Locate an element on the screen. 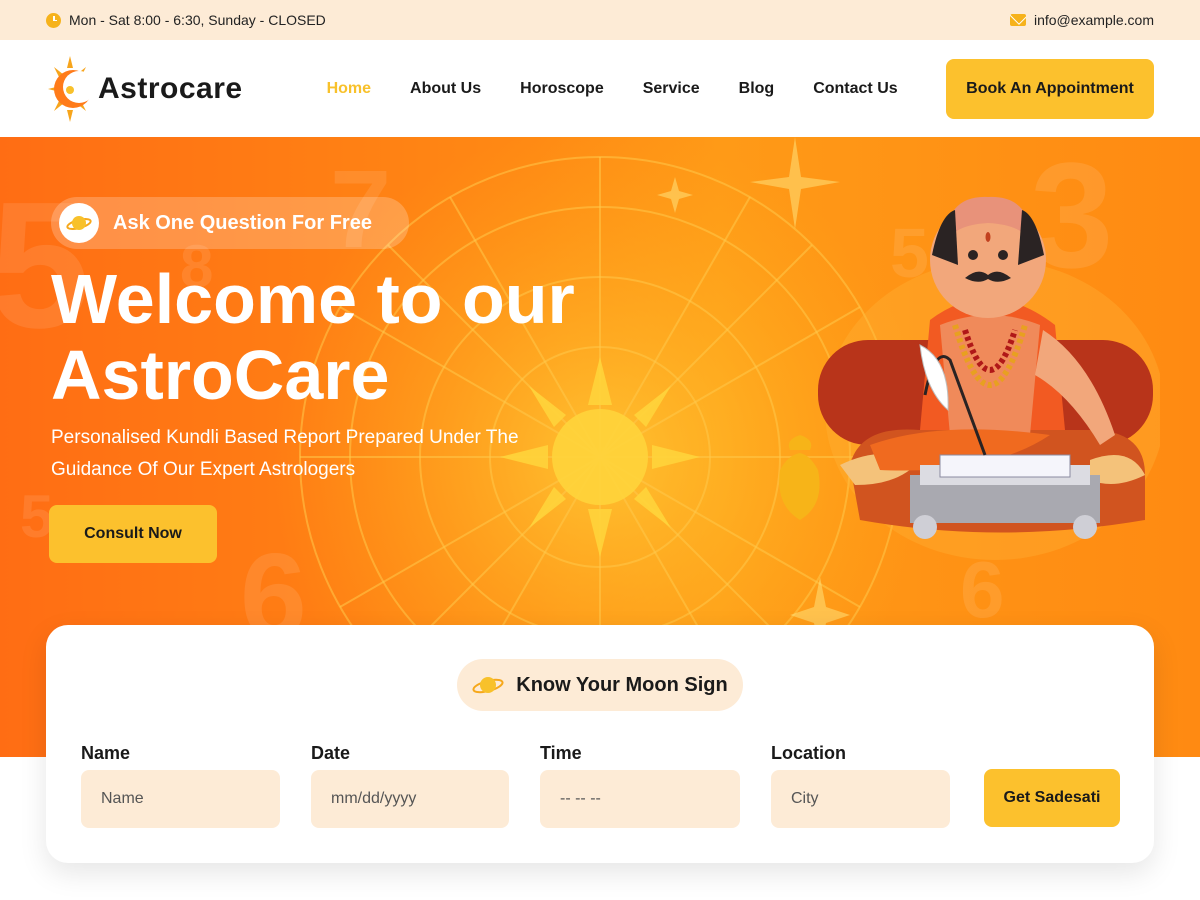 The image size is (1200, 900). logo: Astrocare is located at coordinates (144, 89).